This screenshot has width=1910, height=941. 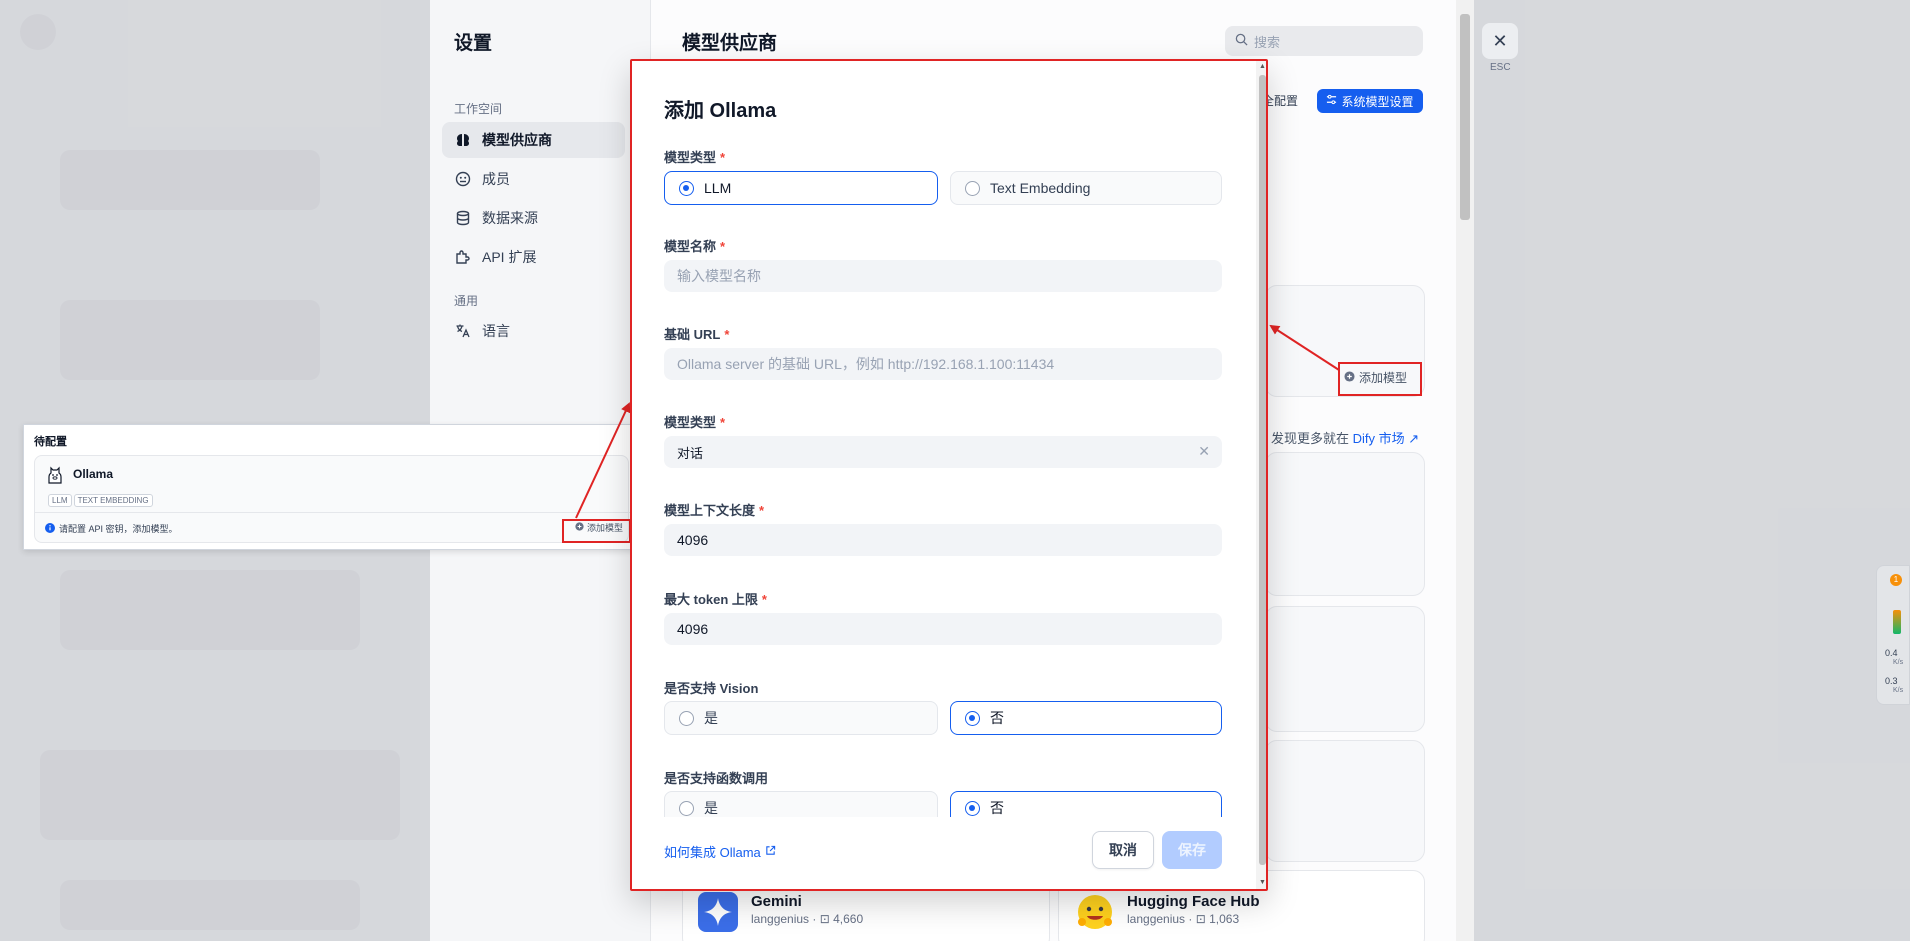 What do you see at coordinates (801, 718) in the screenshot?
I see `vision-option-yes: 是` at bounding box center [801, 718].